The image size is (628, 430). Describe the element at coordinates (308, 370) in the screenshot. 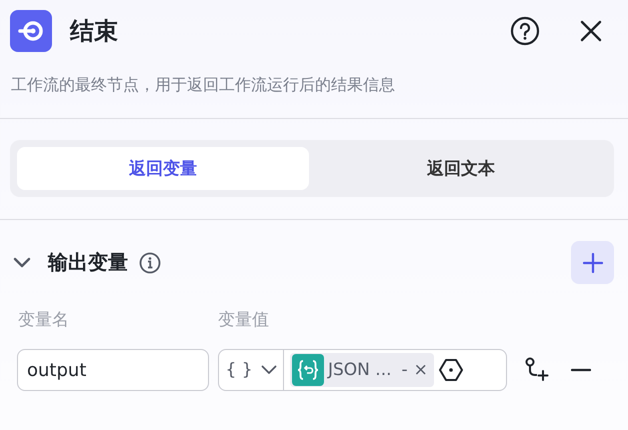

I see `variable-icon` at that location.